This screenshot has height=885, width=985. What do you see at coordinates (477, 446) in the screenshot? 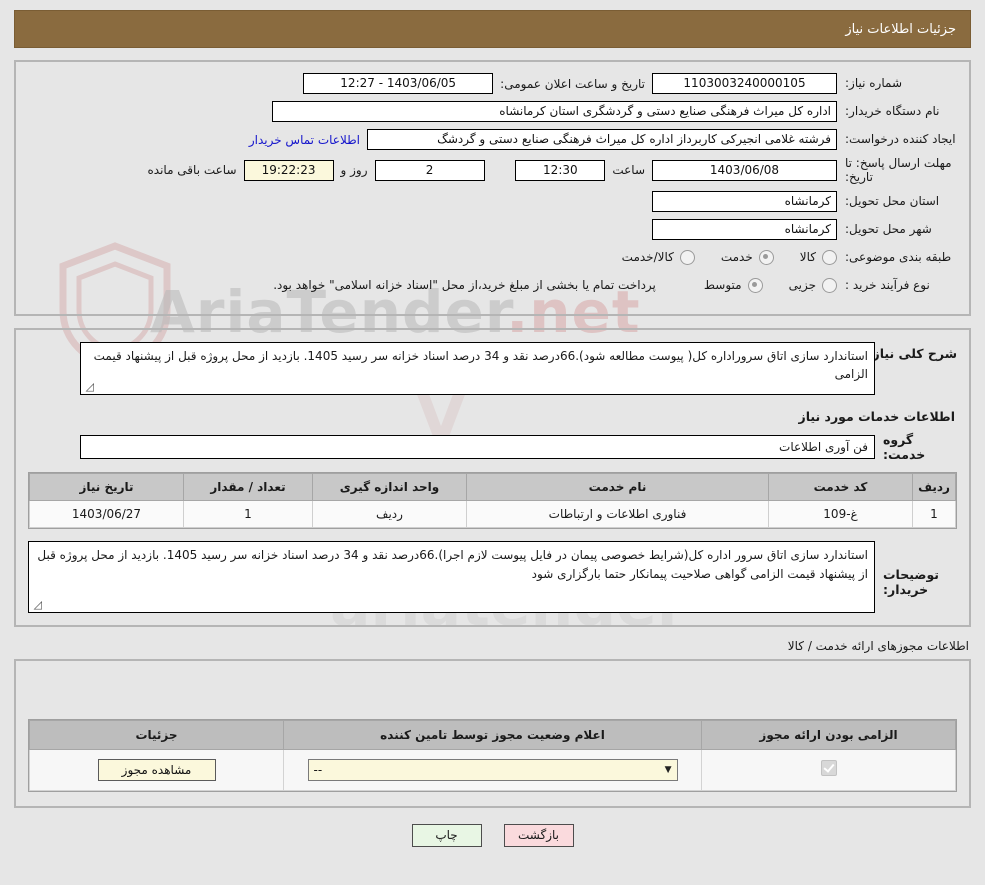
I see `service-group-field: فن آوری اطلاعات` at bounding box center [477, 446].